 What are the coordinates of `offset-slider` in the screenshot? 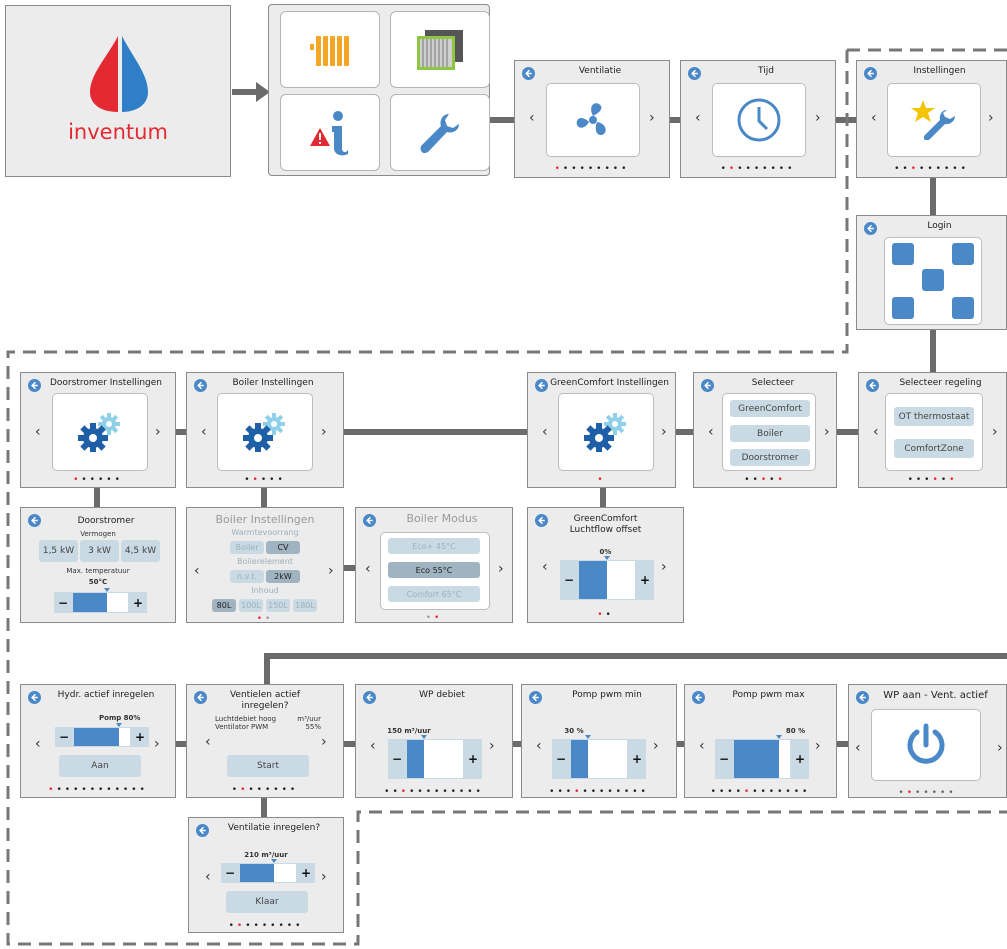 It's located at (607, 578).